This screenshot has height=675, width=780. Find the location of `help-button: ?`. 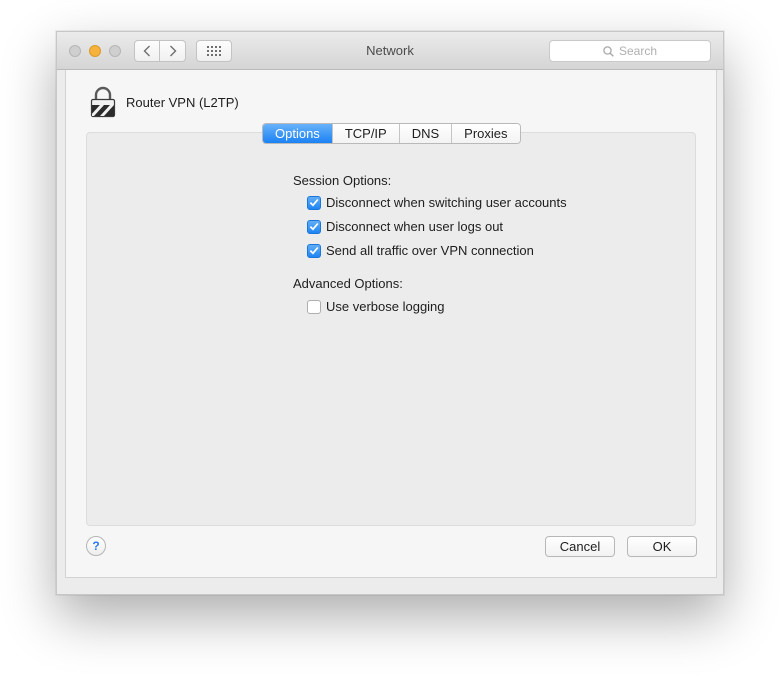

help-button: ? is located at coordinates (96, 546).